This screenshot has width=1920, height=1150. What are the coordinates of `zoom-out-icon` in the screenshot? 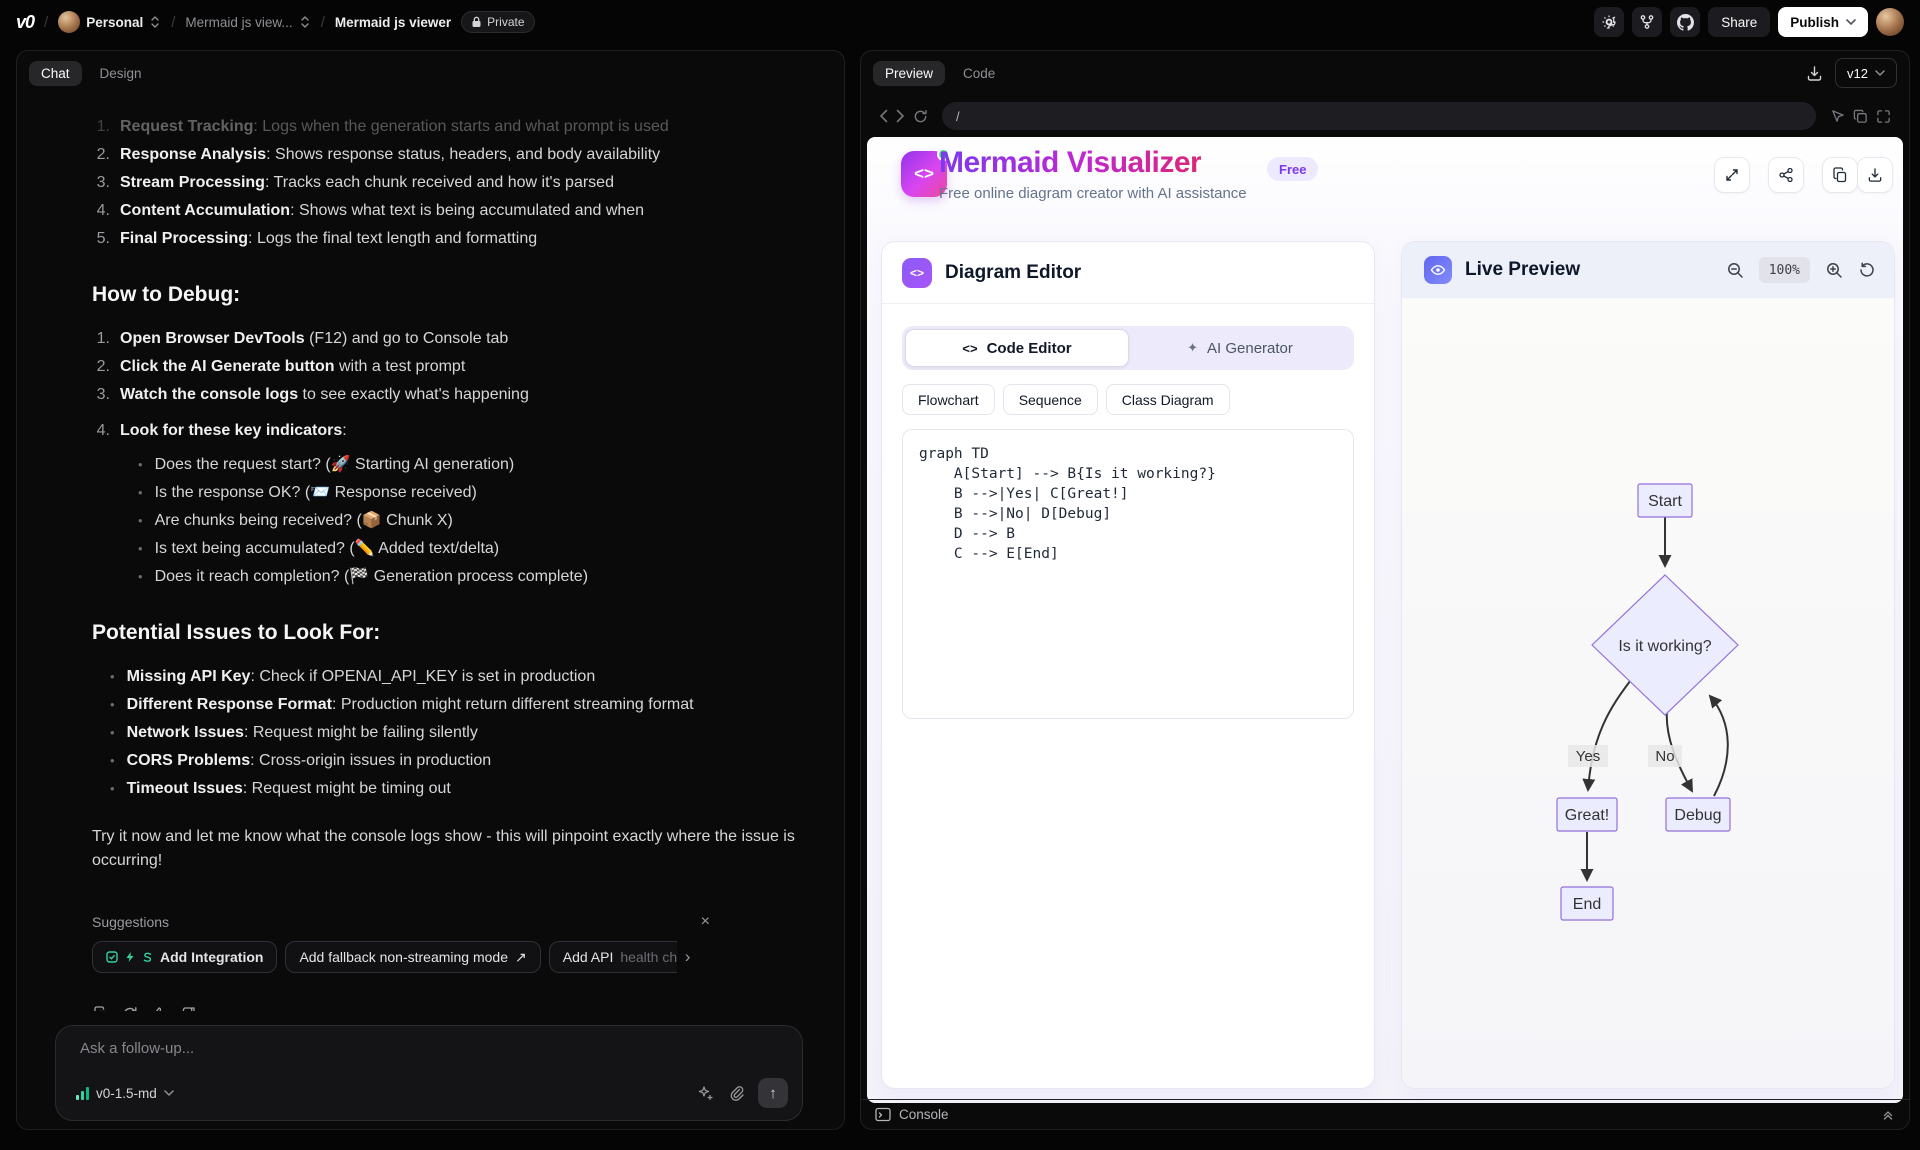 It's located at (1735, 270).